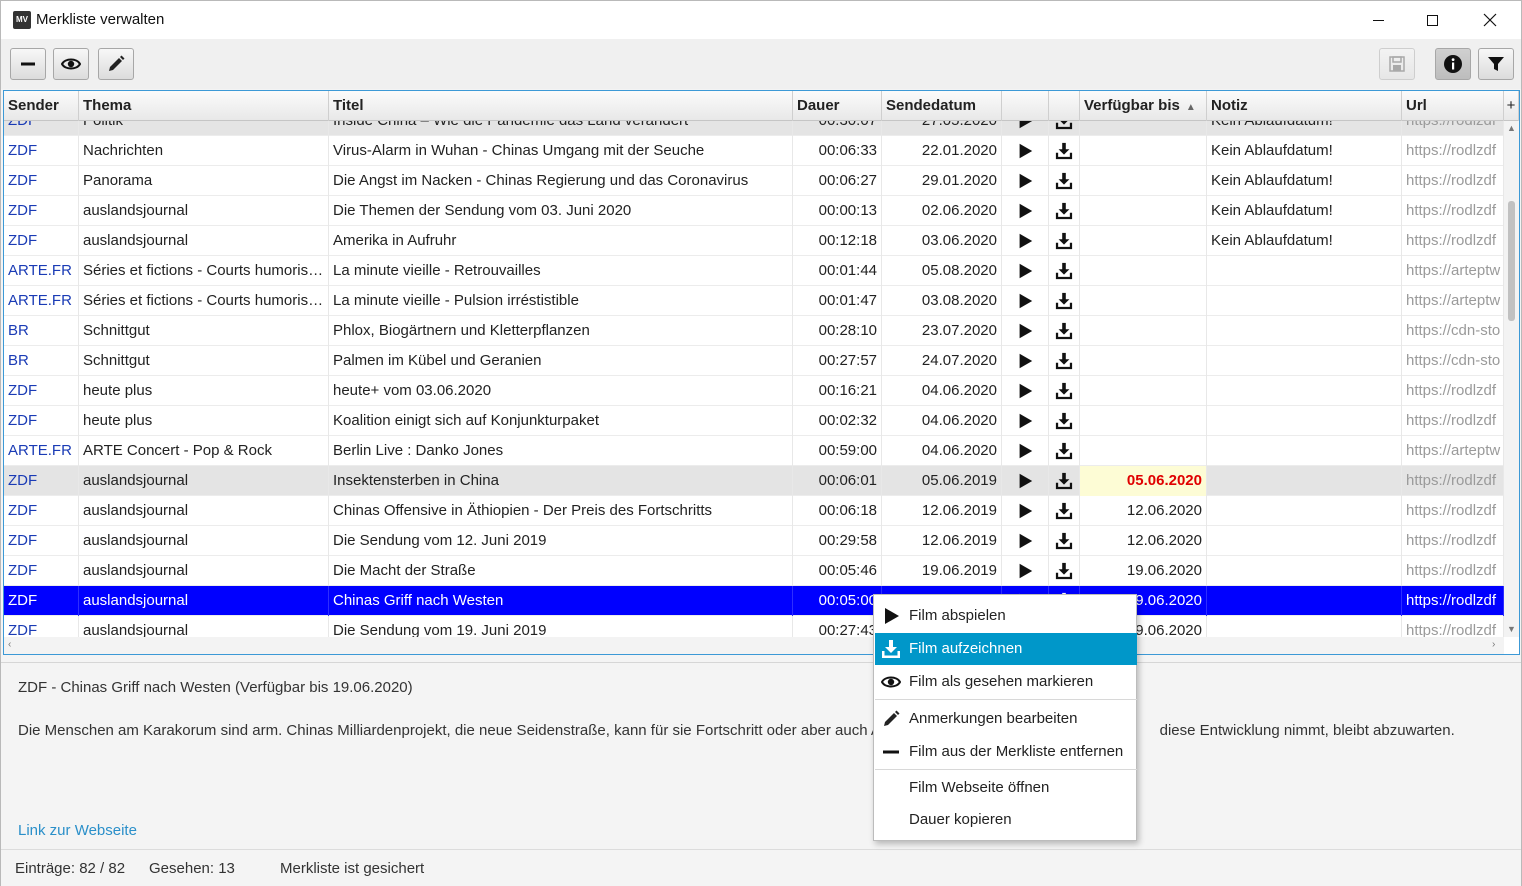 The width and height of the screenshot is (1522, 886). What do you see at coordinates (1490, 20) in the screenshot?
I see `close-button` at bounding box center [1490, 20].